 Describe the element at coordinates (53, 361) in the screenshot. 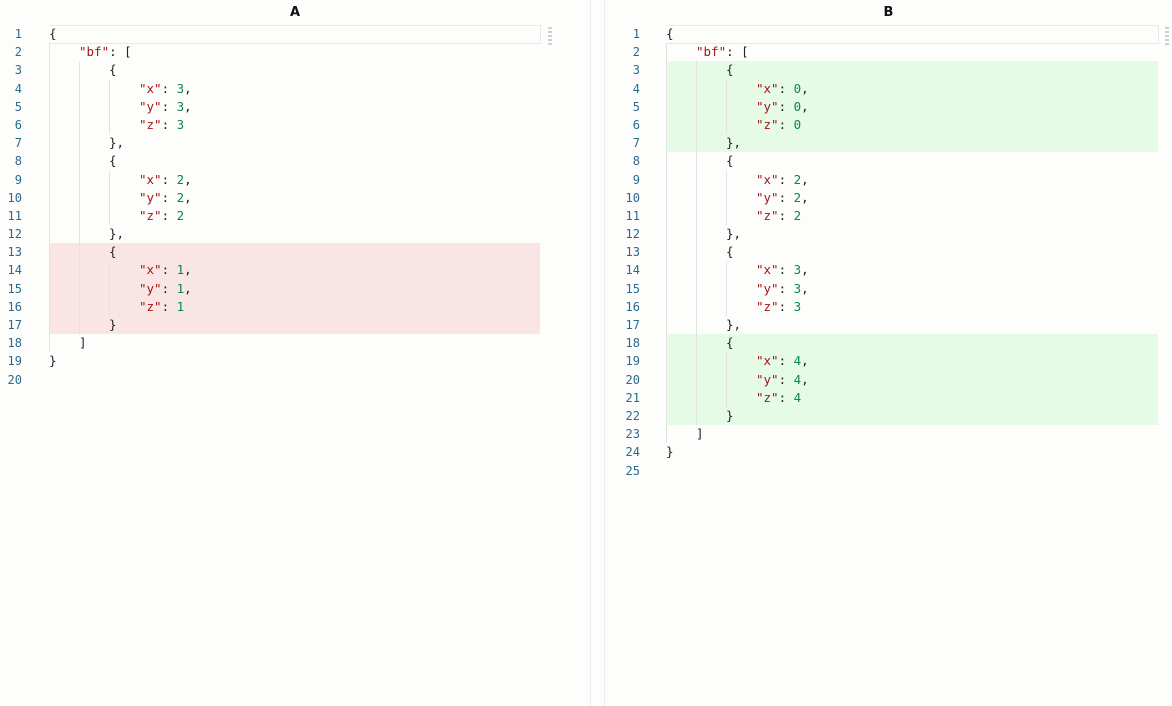

I see `code-text: }` at that location.